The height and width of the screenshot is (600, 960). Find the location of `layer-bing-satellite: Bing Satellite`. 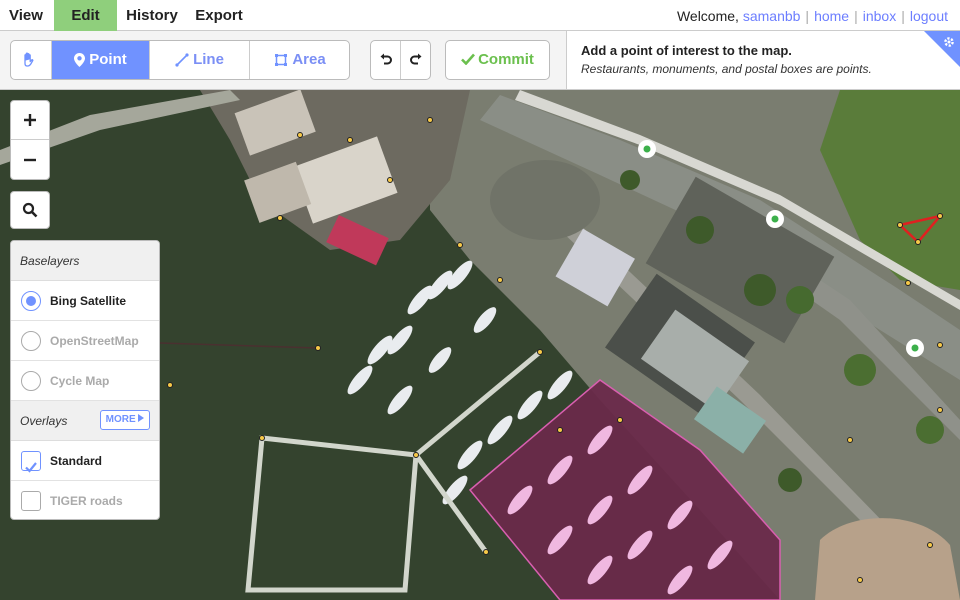

layer-bing-satellite: Bing Satellite is located at coordinates (85, 301).